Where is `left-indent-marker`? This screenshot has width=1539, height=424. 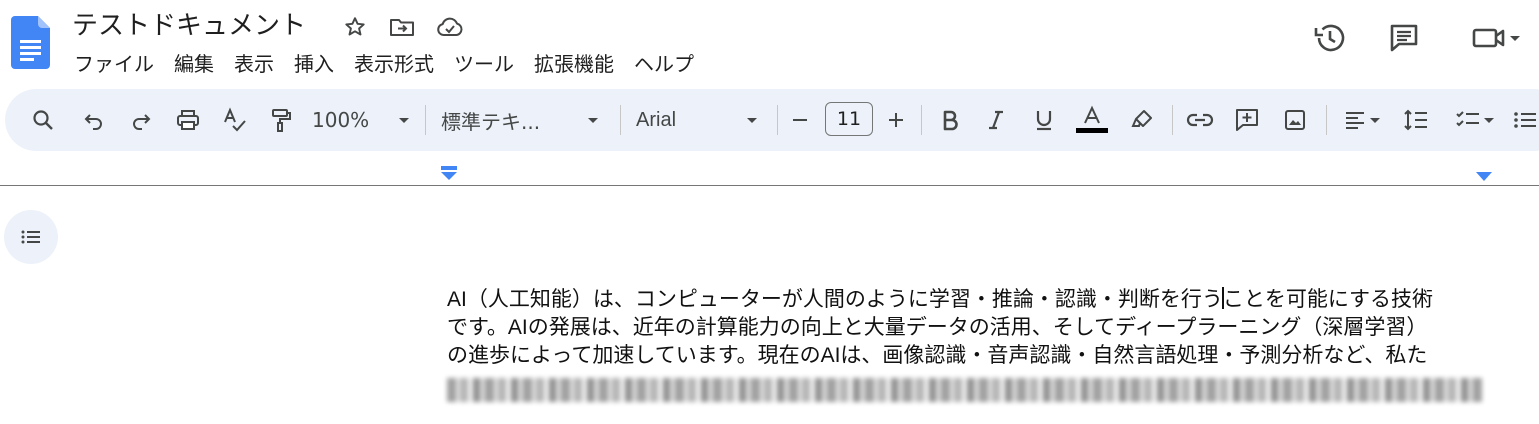
left-indent-marker is located at coordinates (449, 174).